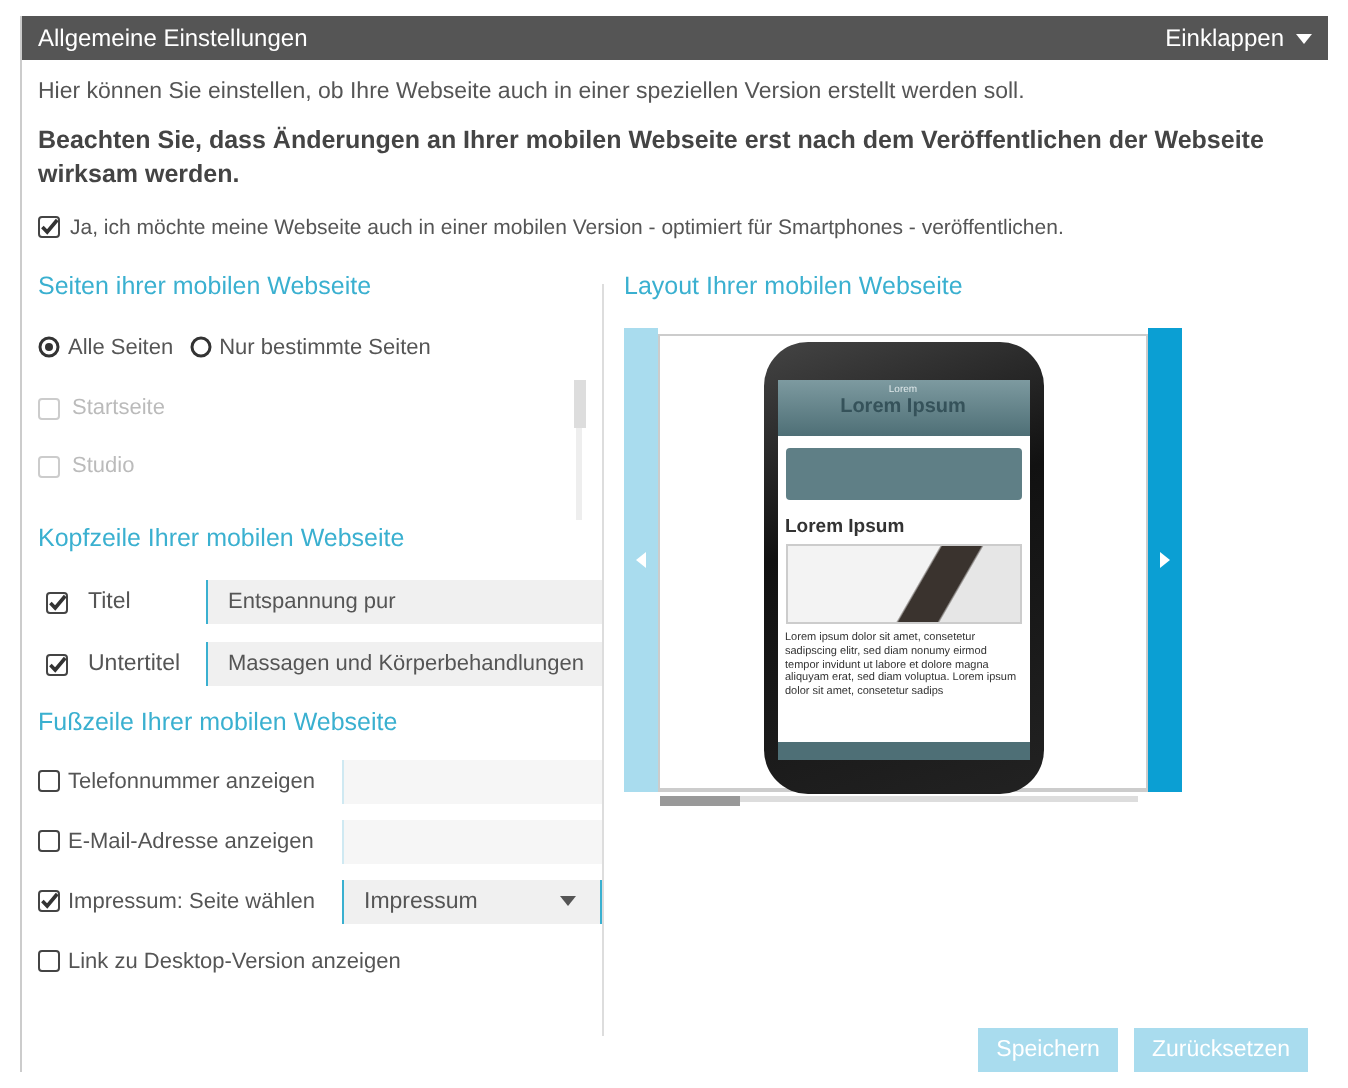 This screenshot has width=1348, height=1088. Describe the element at coordinates (222, 537) in the screenshot. I see `section-heading: Kopfzeile Ihrer mobilen Webseite` at that location.